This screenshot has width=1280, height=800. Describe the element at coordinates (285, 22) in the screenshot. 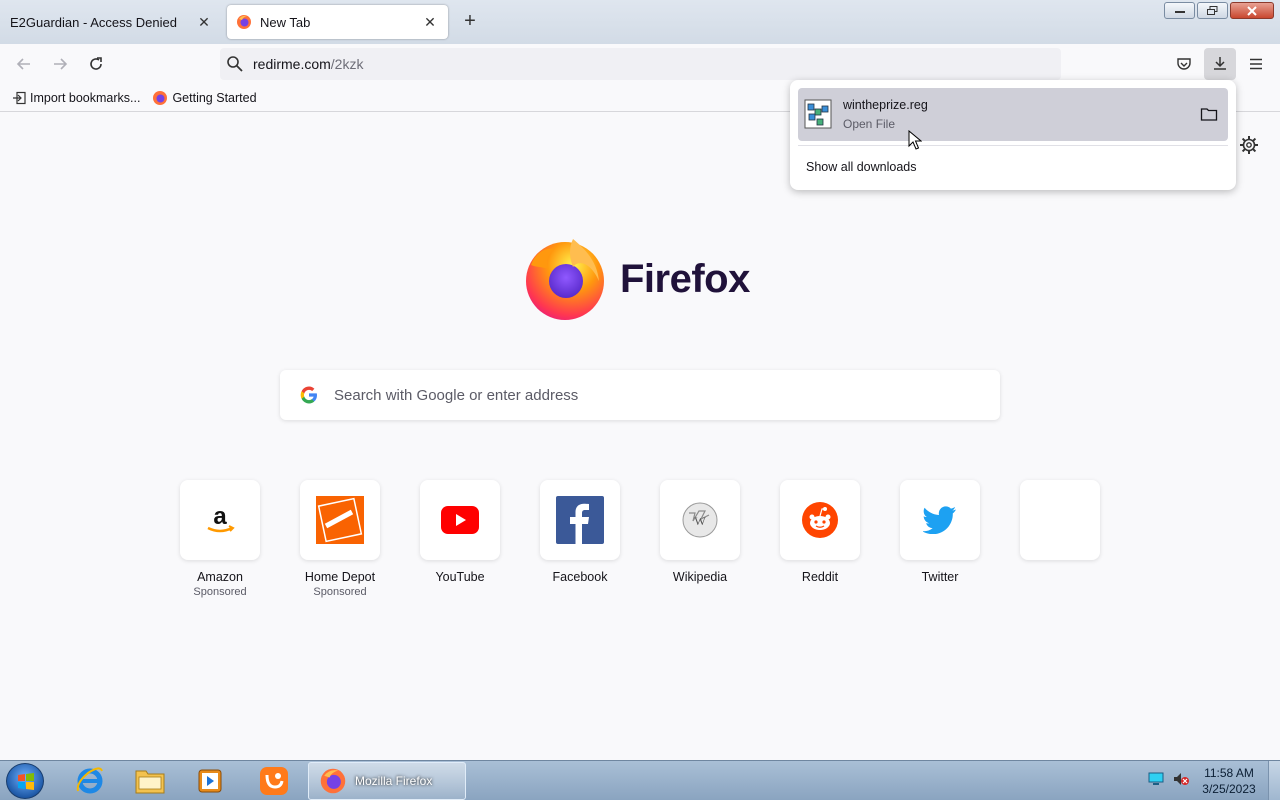

I see `tab-title: New Tab` at that location.